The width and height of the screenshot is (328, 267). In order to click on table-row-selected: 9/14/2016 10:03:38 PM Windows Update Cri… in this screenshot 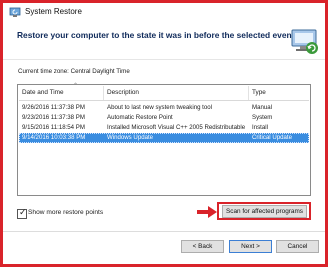, I will do `click(164, 138)`.